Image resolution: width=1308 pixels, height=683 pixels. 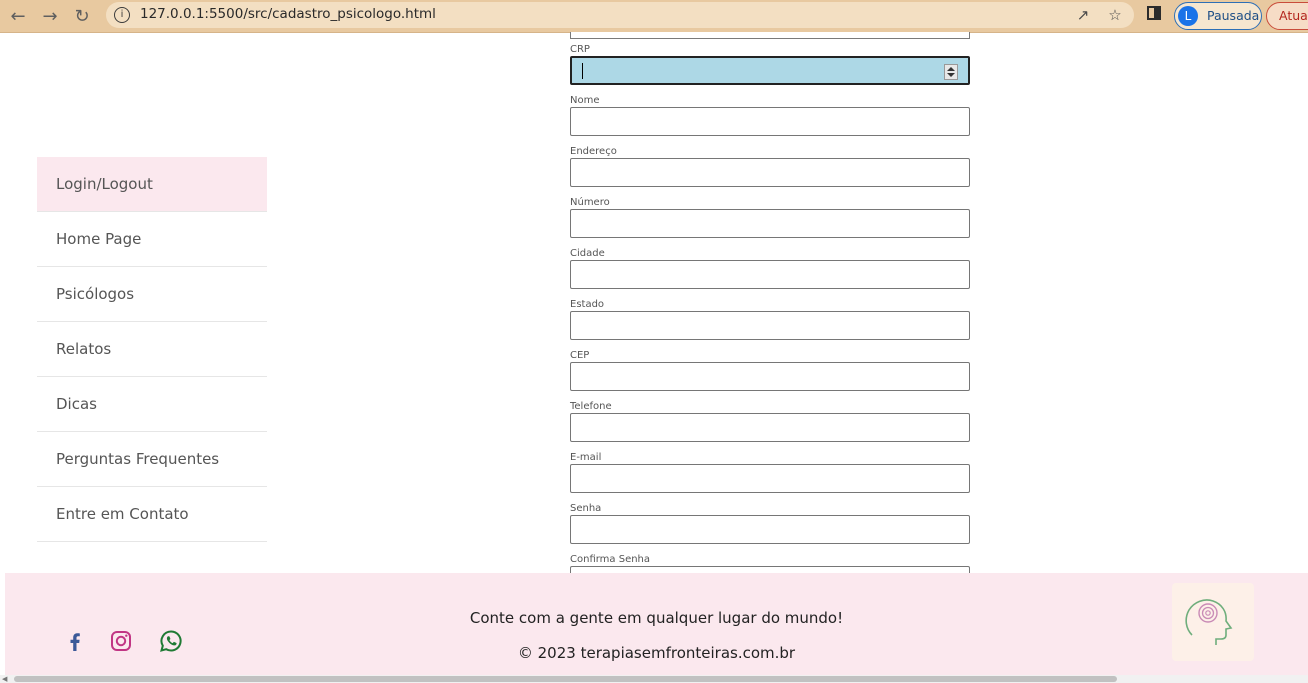 I want to click on reload-icon: ↻, so click(x=82, y=16).